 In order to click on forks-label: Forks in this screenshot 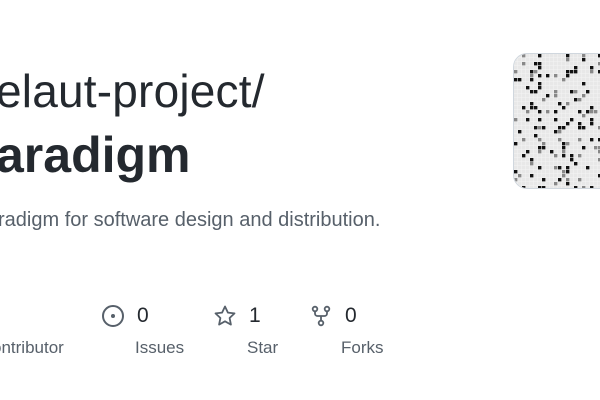, I will do `click(362, 347)`.